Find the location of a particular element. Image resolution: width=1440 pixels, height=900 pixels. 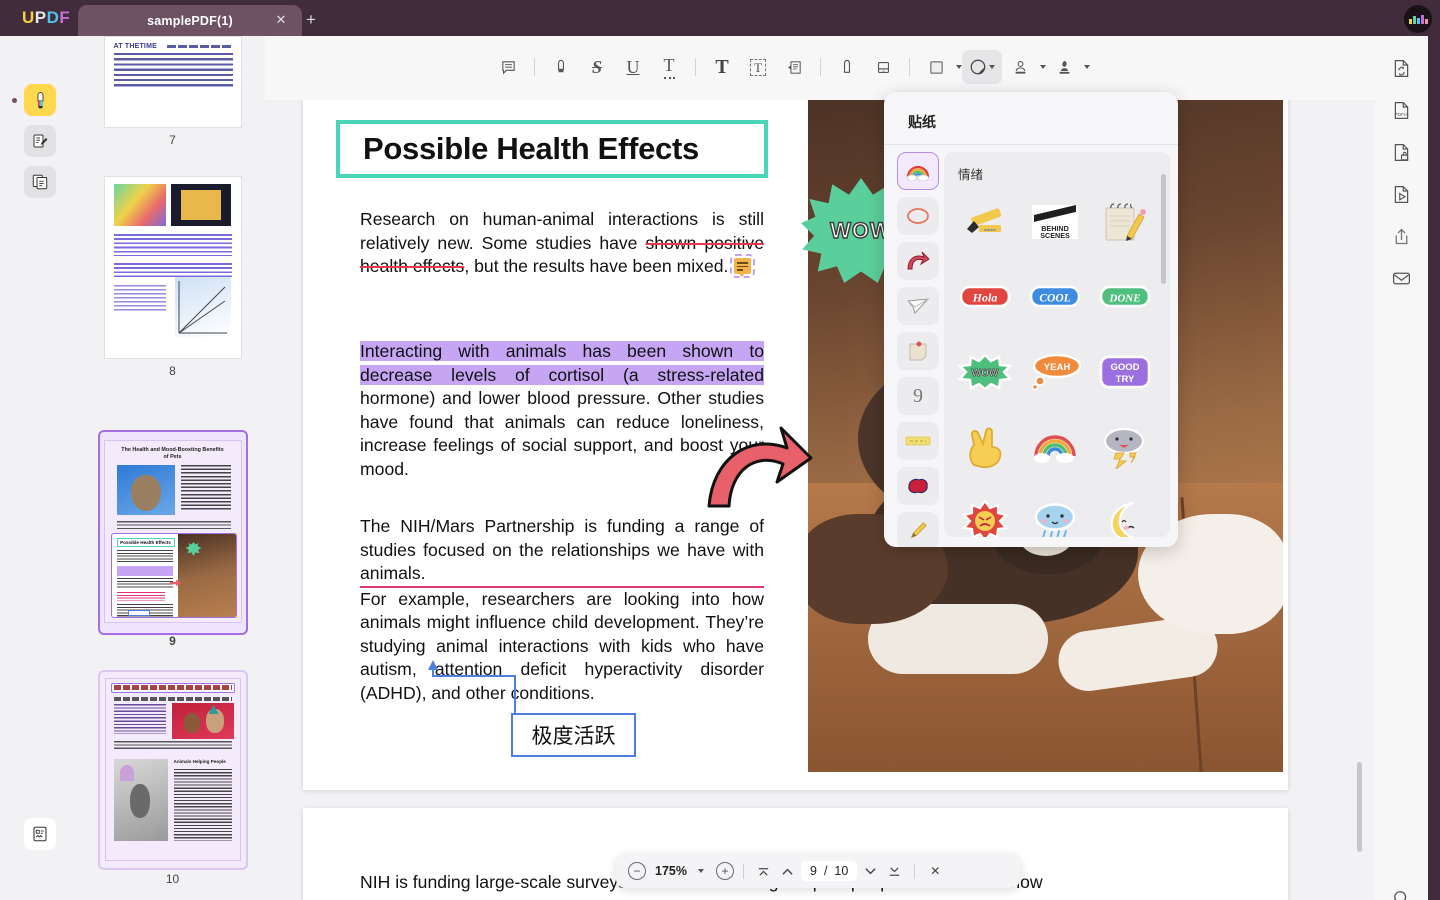

rain-cloud-sticker-icon is located at coordinates (1055, 519).